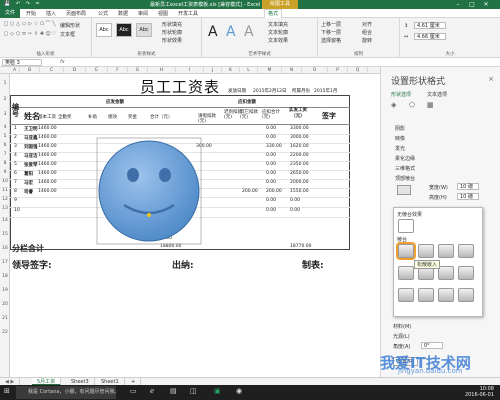 The image size is (500, 400). I want to click on shape-fill-button: 形状填充, so click(172, 24).